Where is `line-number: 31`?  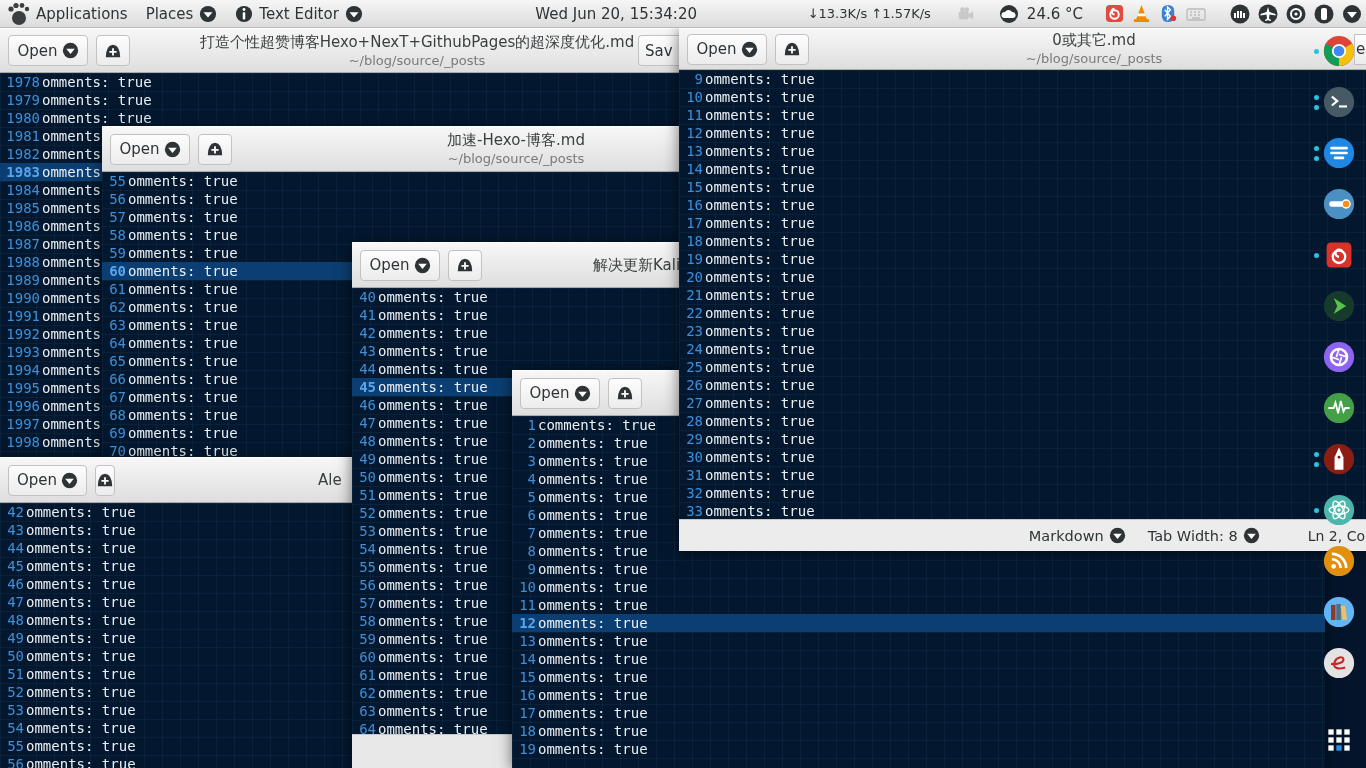
line-number: 31 is located at coordinates (694, 475).